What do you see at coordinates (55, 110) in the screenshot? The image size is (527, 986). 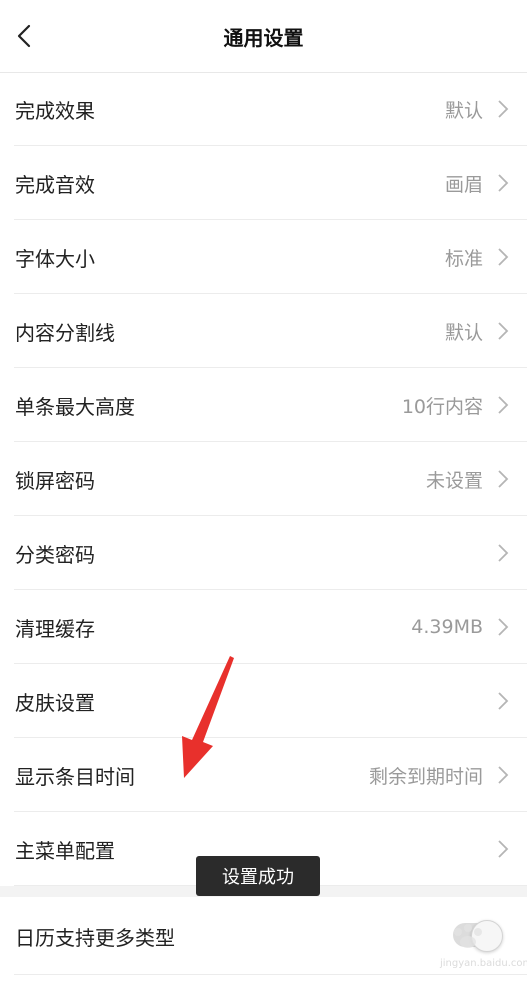 I see `setting-label: 完成效果` at bounding box center [55, 110].